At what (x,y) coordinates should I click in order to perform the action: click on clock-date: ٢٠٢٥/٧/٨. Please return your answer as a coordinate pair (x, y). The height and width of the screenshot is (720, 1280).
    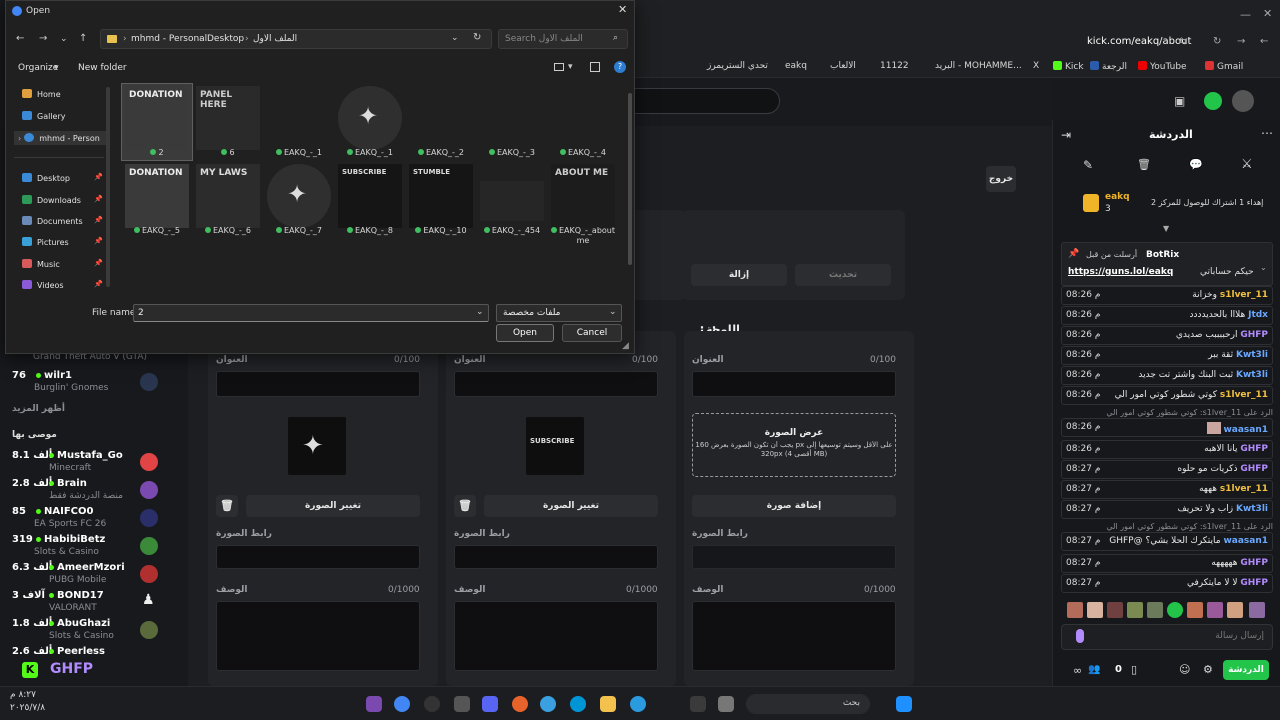
    Looking at the image, I should click on (27, 708).